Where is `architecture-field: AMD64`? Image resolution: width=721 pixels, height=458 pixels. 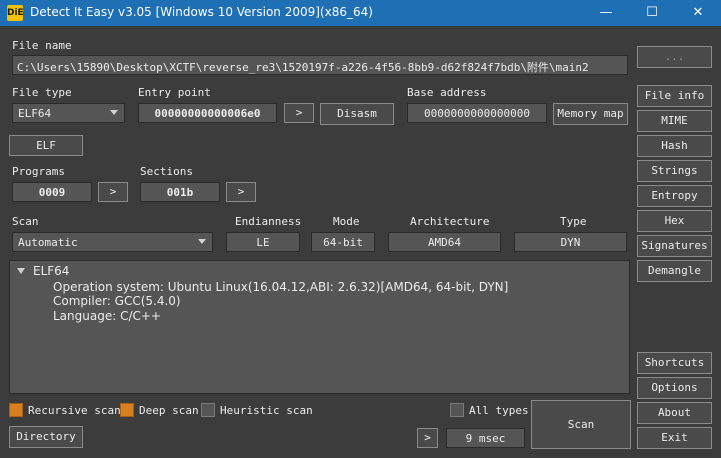
architecture-field: AMD64 is located at coordinates (444, 242).